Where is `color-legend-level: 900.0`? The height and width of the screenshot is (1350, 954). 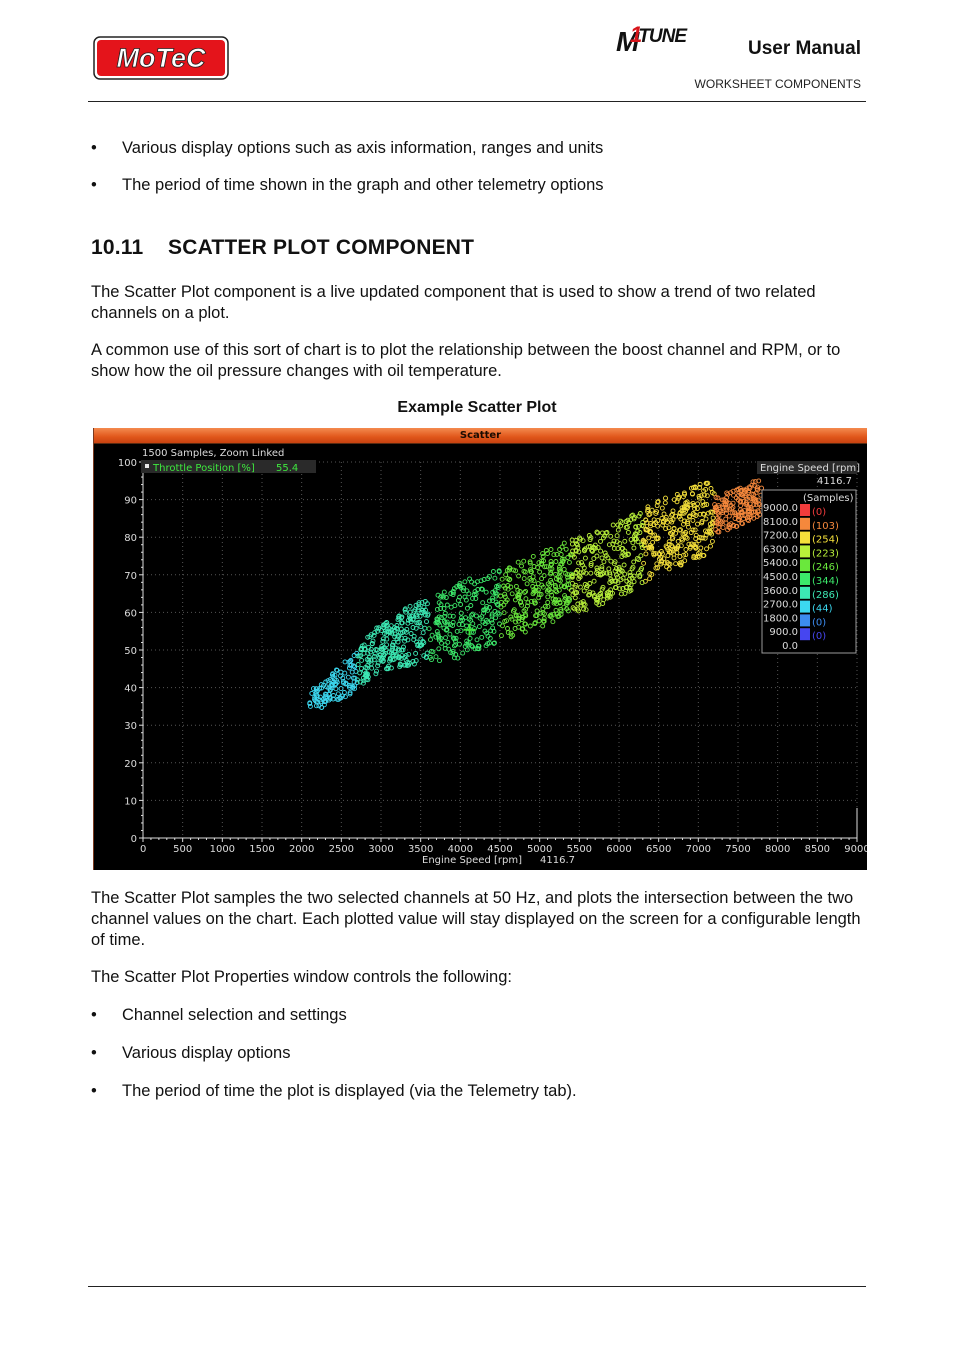 color-legend-level: 900.0 is located at coordinates (783, 632).